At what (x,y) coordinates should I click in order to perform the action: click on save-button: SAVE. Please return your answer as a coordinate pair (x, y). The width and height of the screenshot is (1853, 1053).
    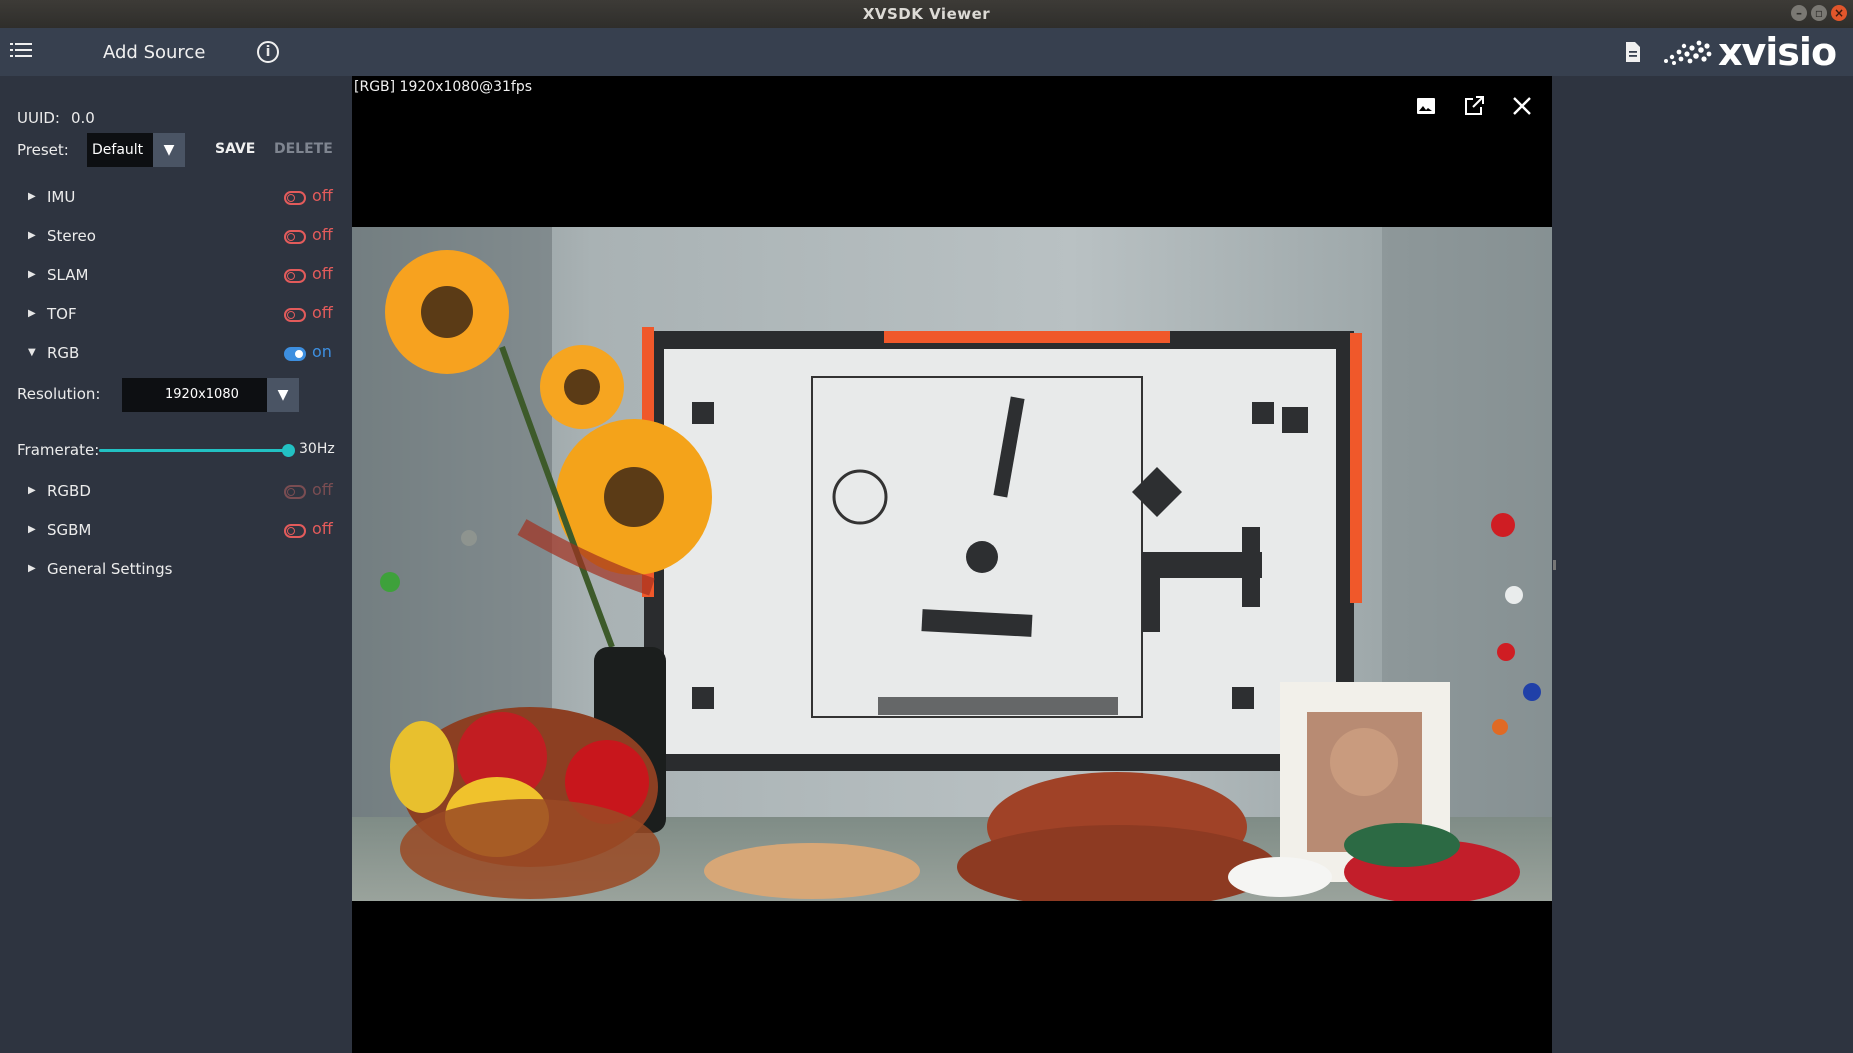
    Looking at the image, I should click on (235, 149).